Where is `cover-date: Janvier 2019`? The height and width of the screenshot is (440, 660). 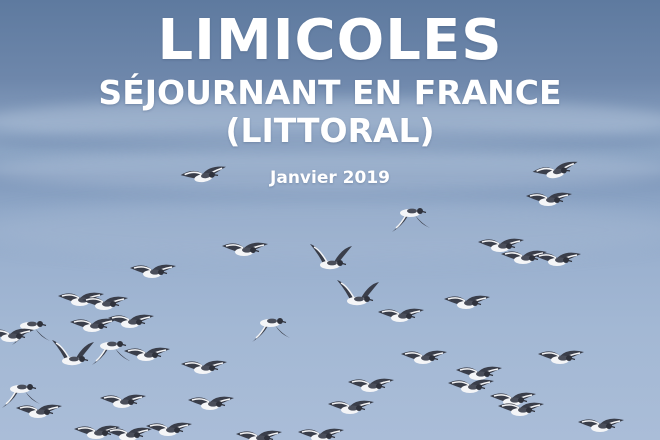 cover-date: Janvier 2019 is located at coordinates (330, 178).